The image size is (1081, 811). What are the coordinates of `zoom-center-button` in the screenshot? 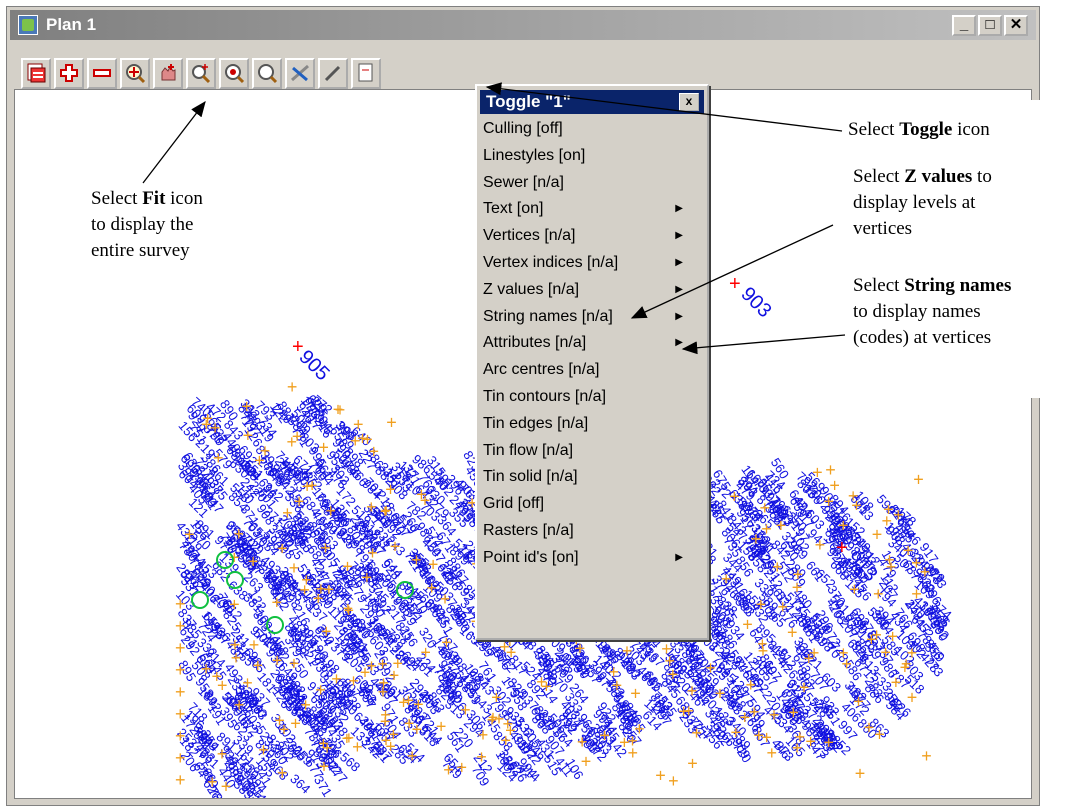 It's located at (234, 73).